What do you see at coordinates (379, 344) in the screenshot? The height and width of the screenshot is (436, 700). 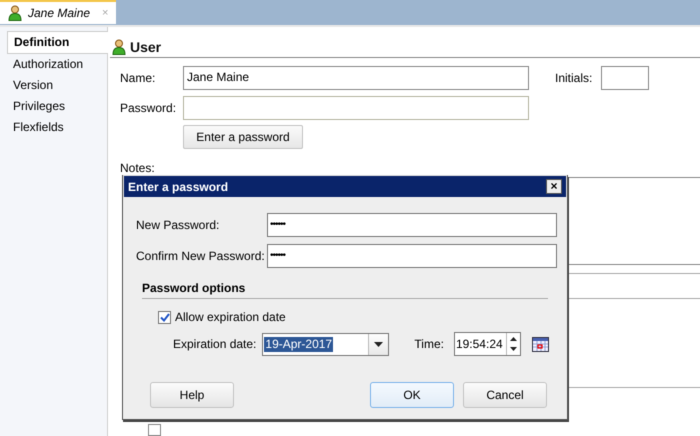 I see `dropdown-arrow-icon` at bounding box center [379, 344].